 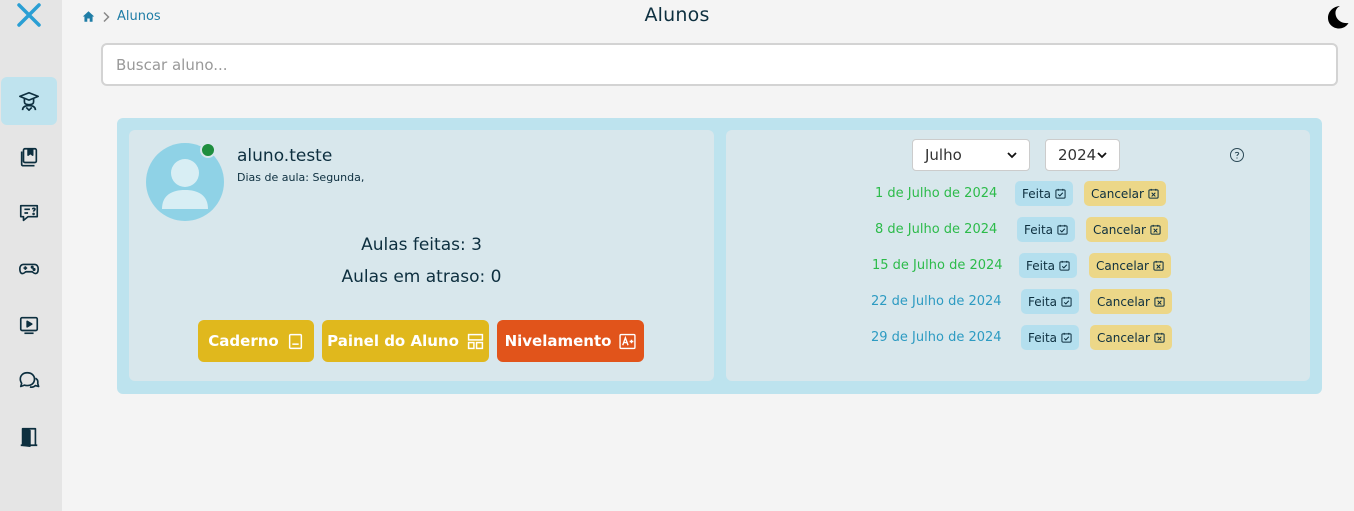 What do you see at coordinates (285, 156) in the screenshot?
I see `student-name: aluno.teste` at bounding box center [285, 156].